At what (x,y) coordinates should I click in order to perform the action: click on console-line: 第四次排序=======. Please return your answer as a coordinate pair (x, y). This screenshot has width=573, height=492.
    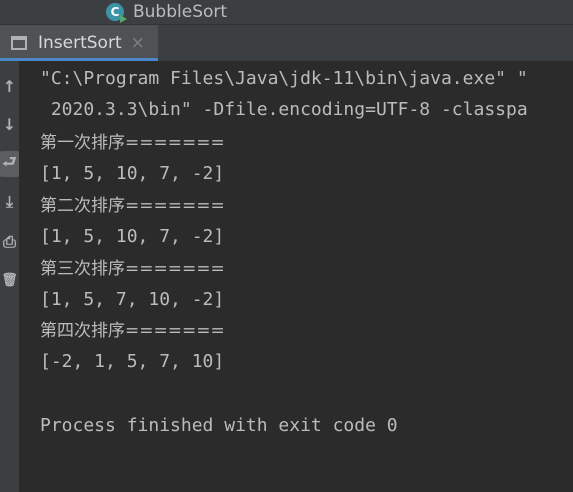
    Looking at the image, I should click on (132, 331).